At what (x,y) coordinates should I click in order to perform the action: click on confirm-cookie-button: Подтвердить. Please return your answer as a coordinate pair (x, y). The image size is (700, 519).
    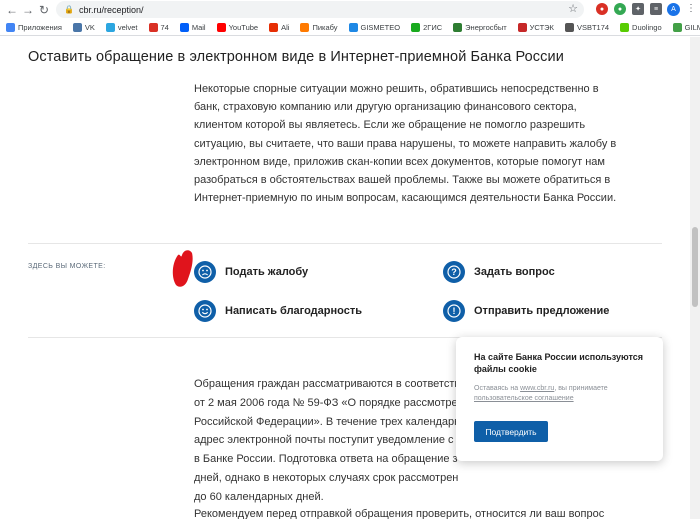
    Looking at the image, I should click on (511, 431).